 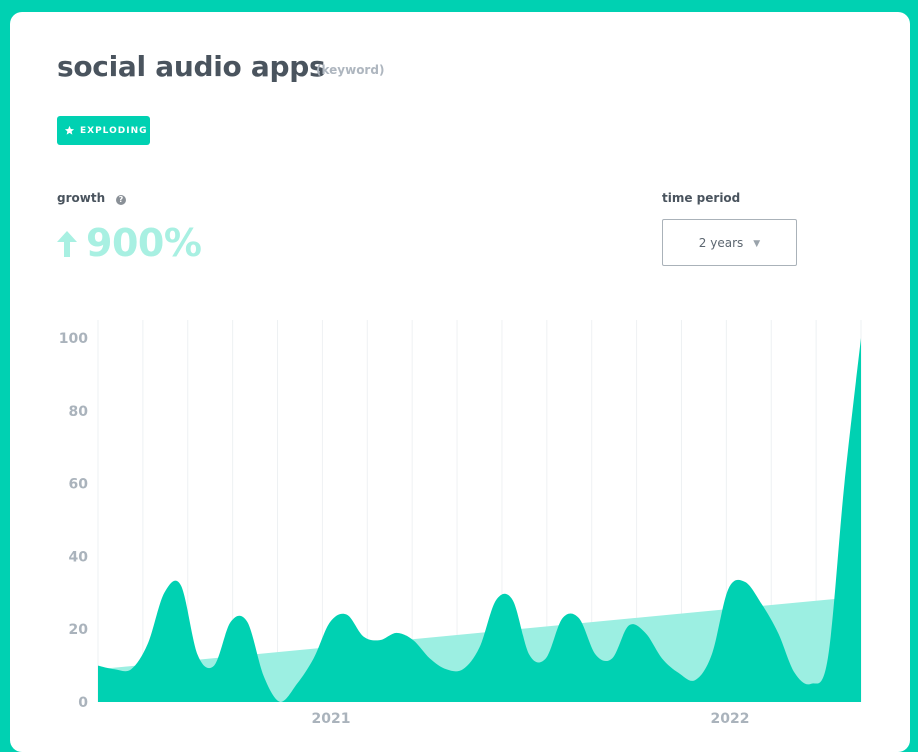 I want to click on y-tick-label: 80, so click(x=79, y=412).